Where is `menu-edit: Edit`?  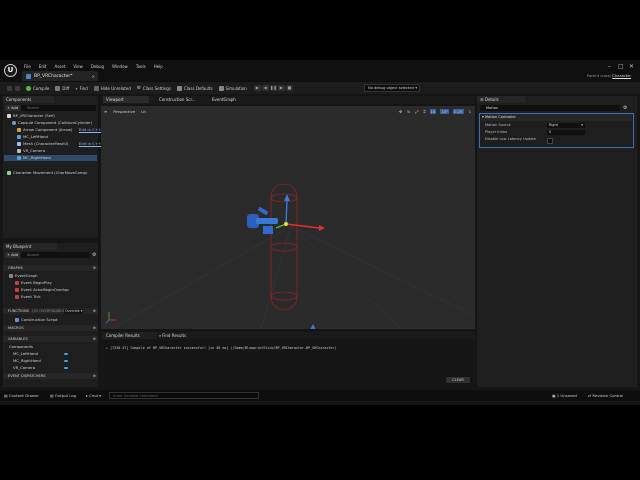 menu-edit: Edit is located at coordinates (43, 66).